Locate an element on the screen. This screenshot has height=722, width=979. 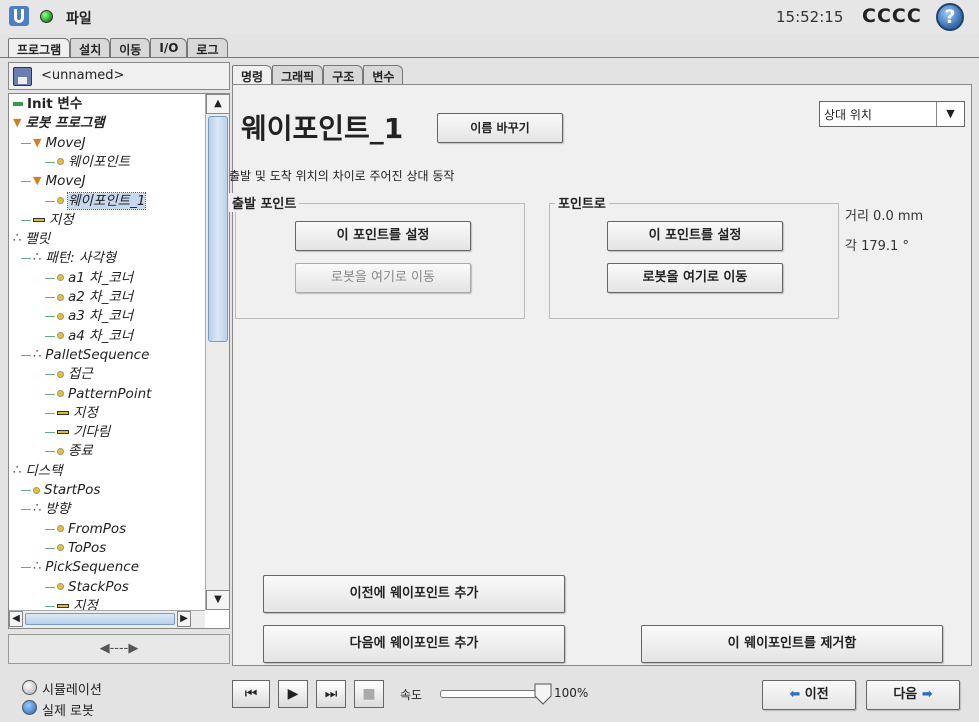
tree-node: StackPos is located at coordinates (93, 587).